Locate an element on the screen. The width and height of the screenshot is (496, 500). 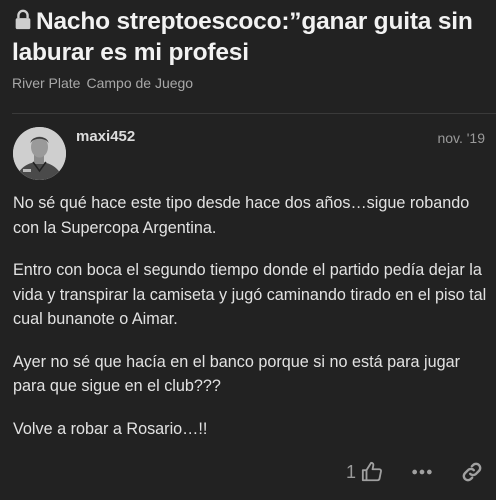
like-button is located at coordinates (372, 472).